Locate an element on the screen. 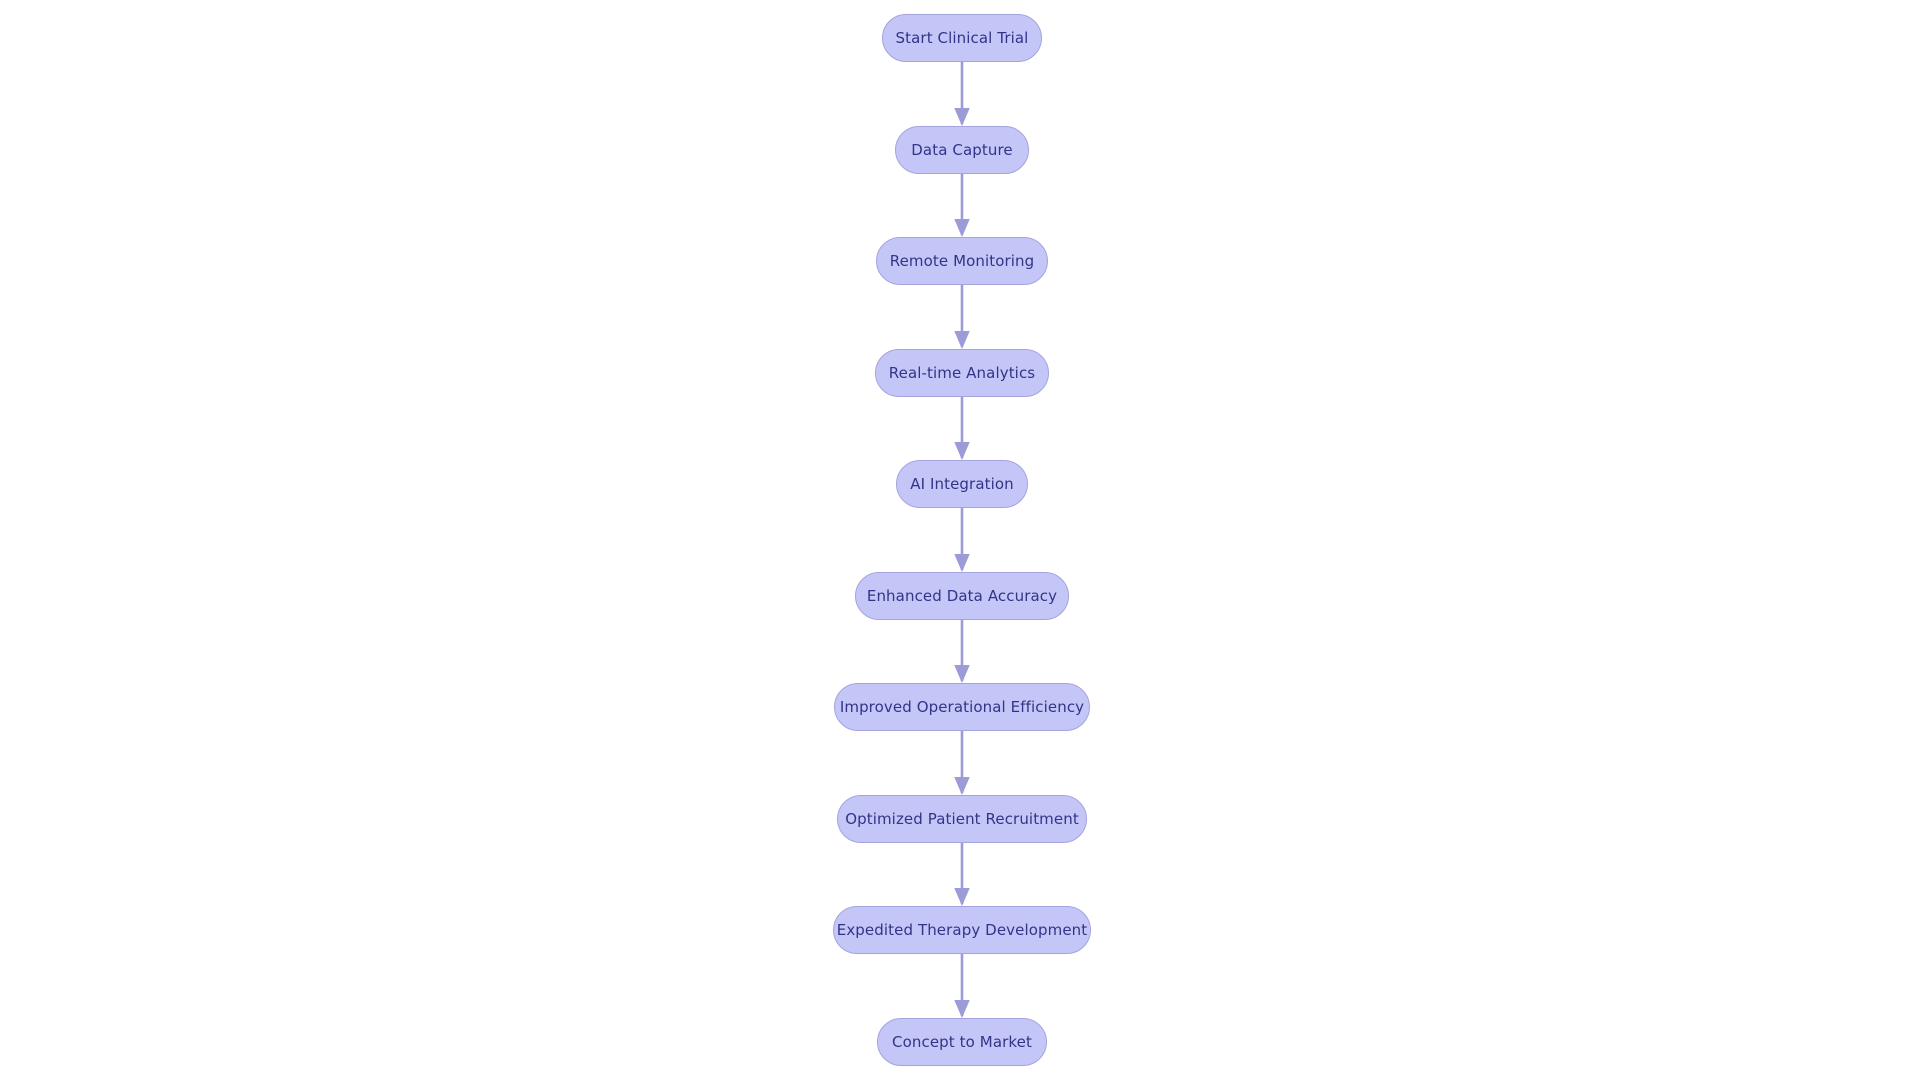 This screenshot has width=1920, height=1080. flow-node-improved-operational-efficiency: Improved Operational Efficiency is located at coordinates (962, 707).